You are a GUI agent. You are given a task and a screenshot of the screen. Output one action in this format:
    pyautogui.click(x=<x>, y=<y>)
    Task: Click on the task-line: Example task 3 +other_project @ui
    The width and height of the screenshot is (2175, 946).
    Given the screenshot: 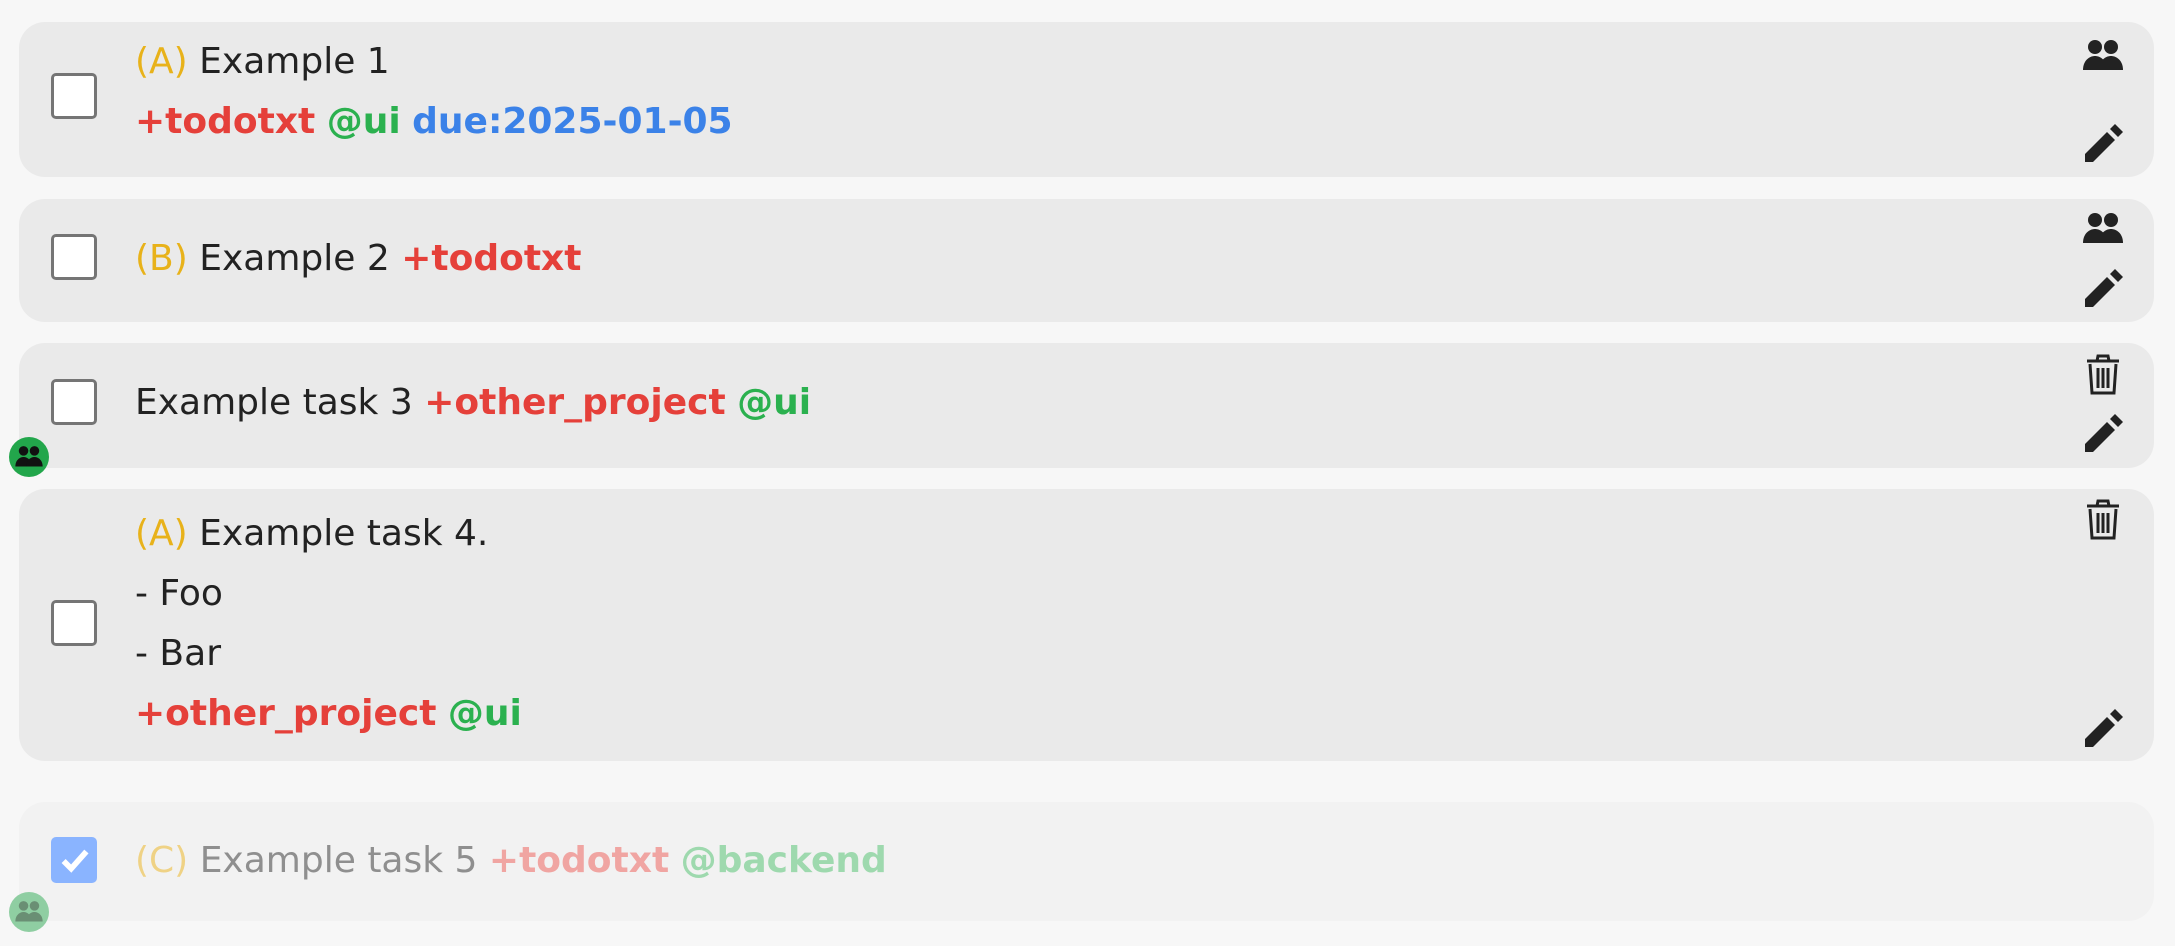 What is the action you would take?
    pyautogui.click(x=473, y=403)
    